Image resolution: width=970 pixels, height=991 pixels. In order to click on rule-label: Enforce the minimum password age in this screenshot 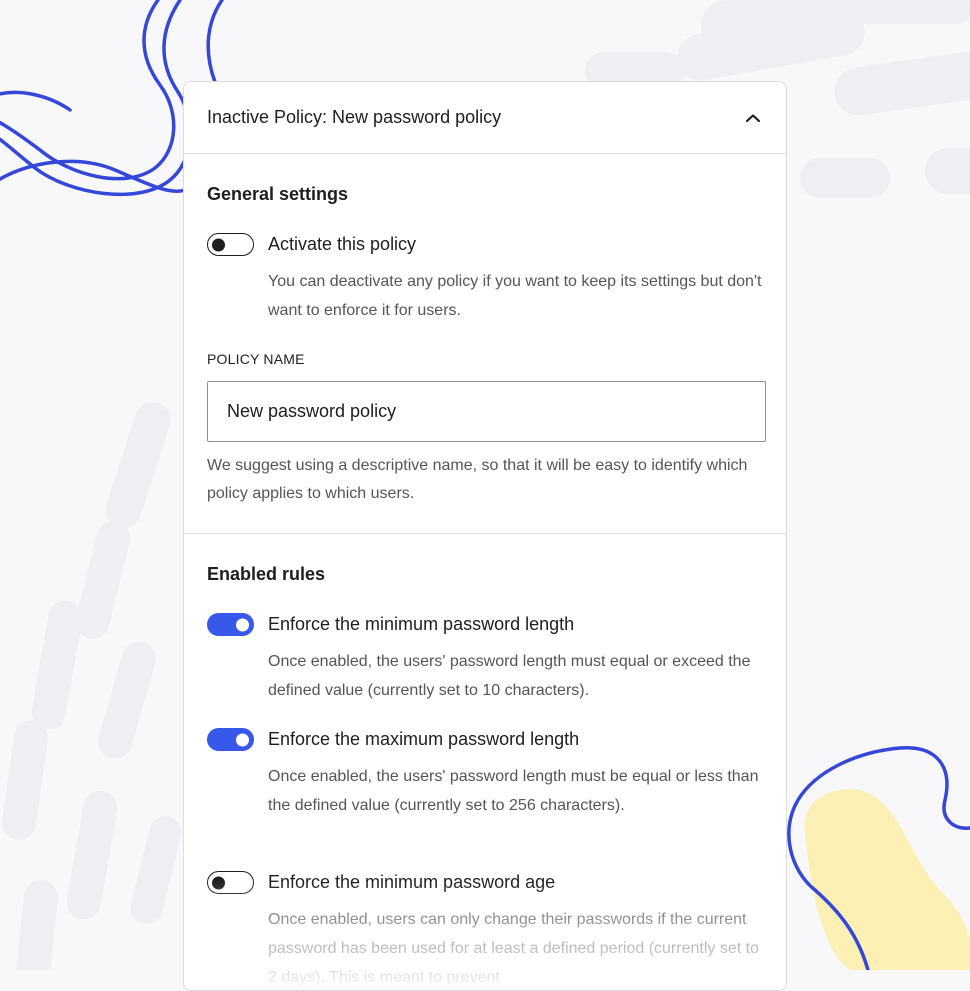, I will do `click(412, 882)`.